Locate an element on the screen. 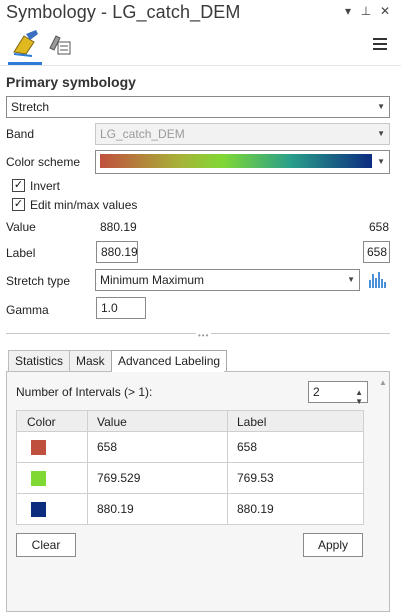 The width and height of the screenshot is (401, 612). edit-minmax-checkbox: ✓ is located at coordinates (18, 204).